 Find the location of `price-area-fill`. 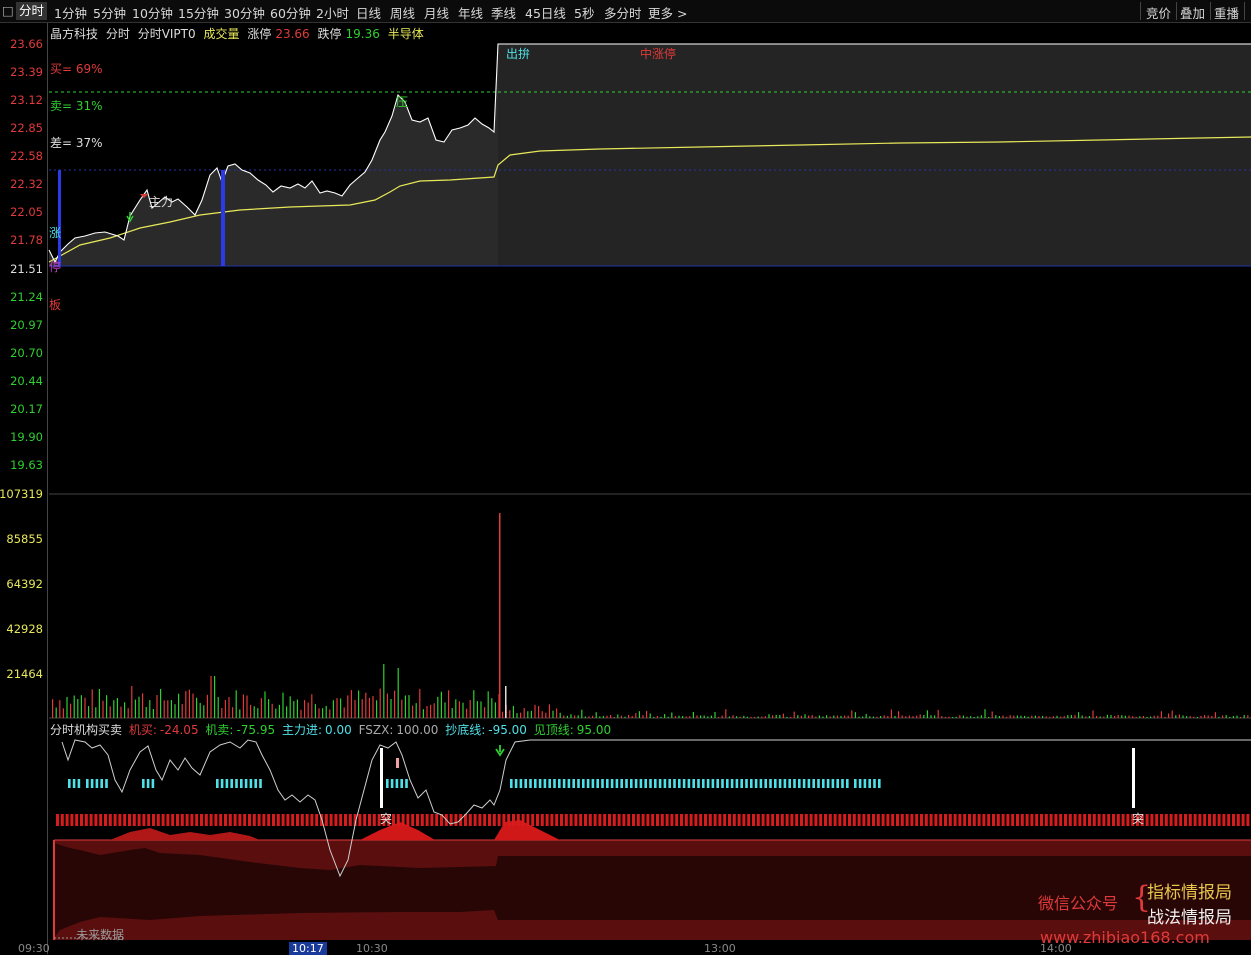

price-area-fill is located at coordinates (874, 155).